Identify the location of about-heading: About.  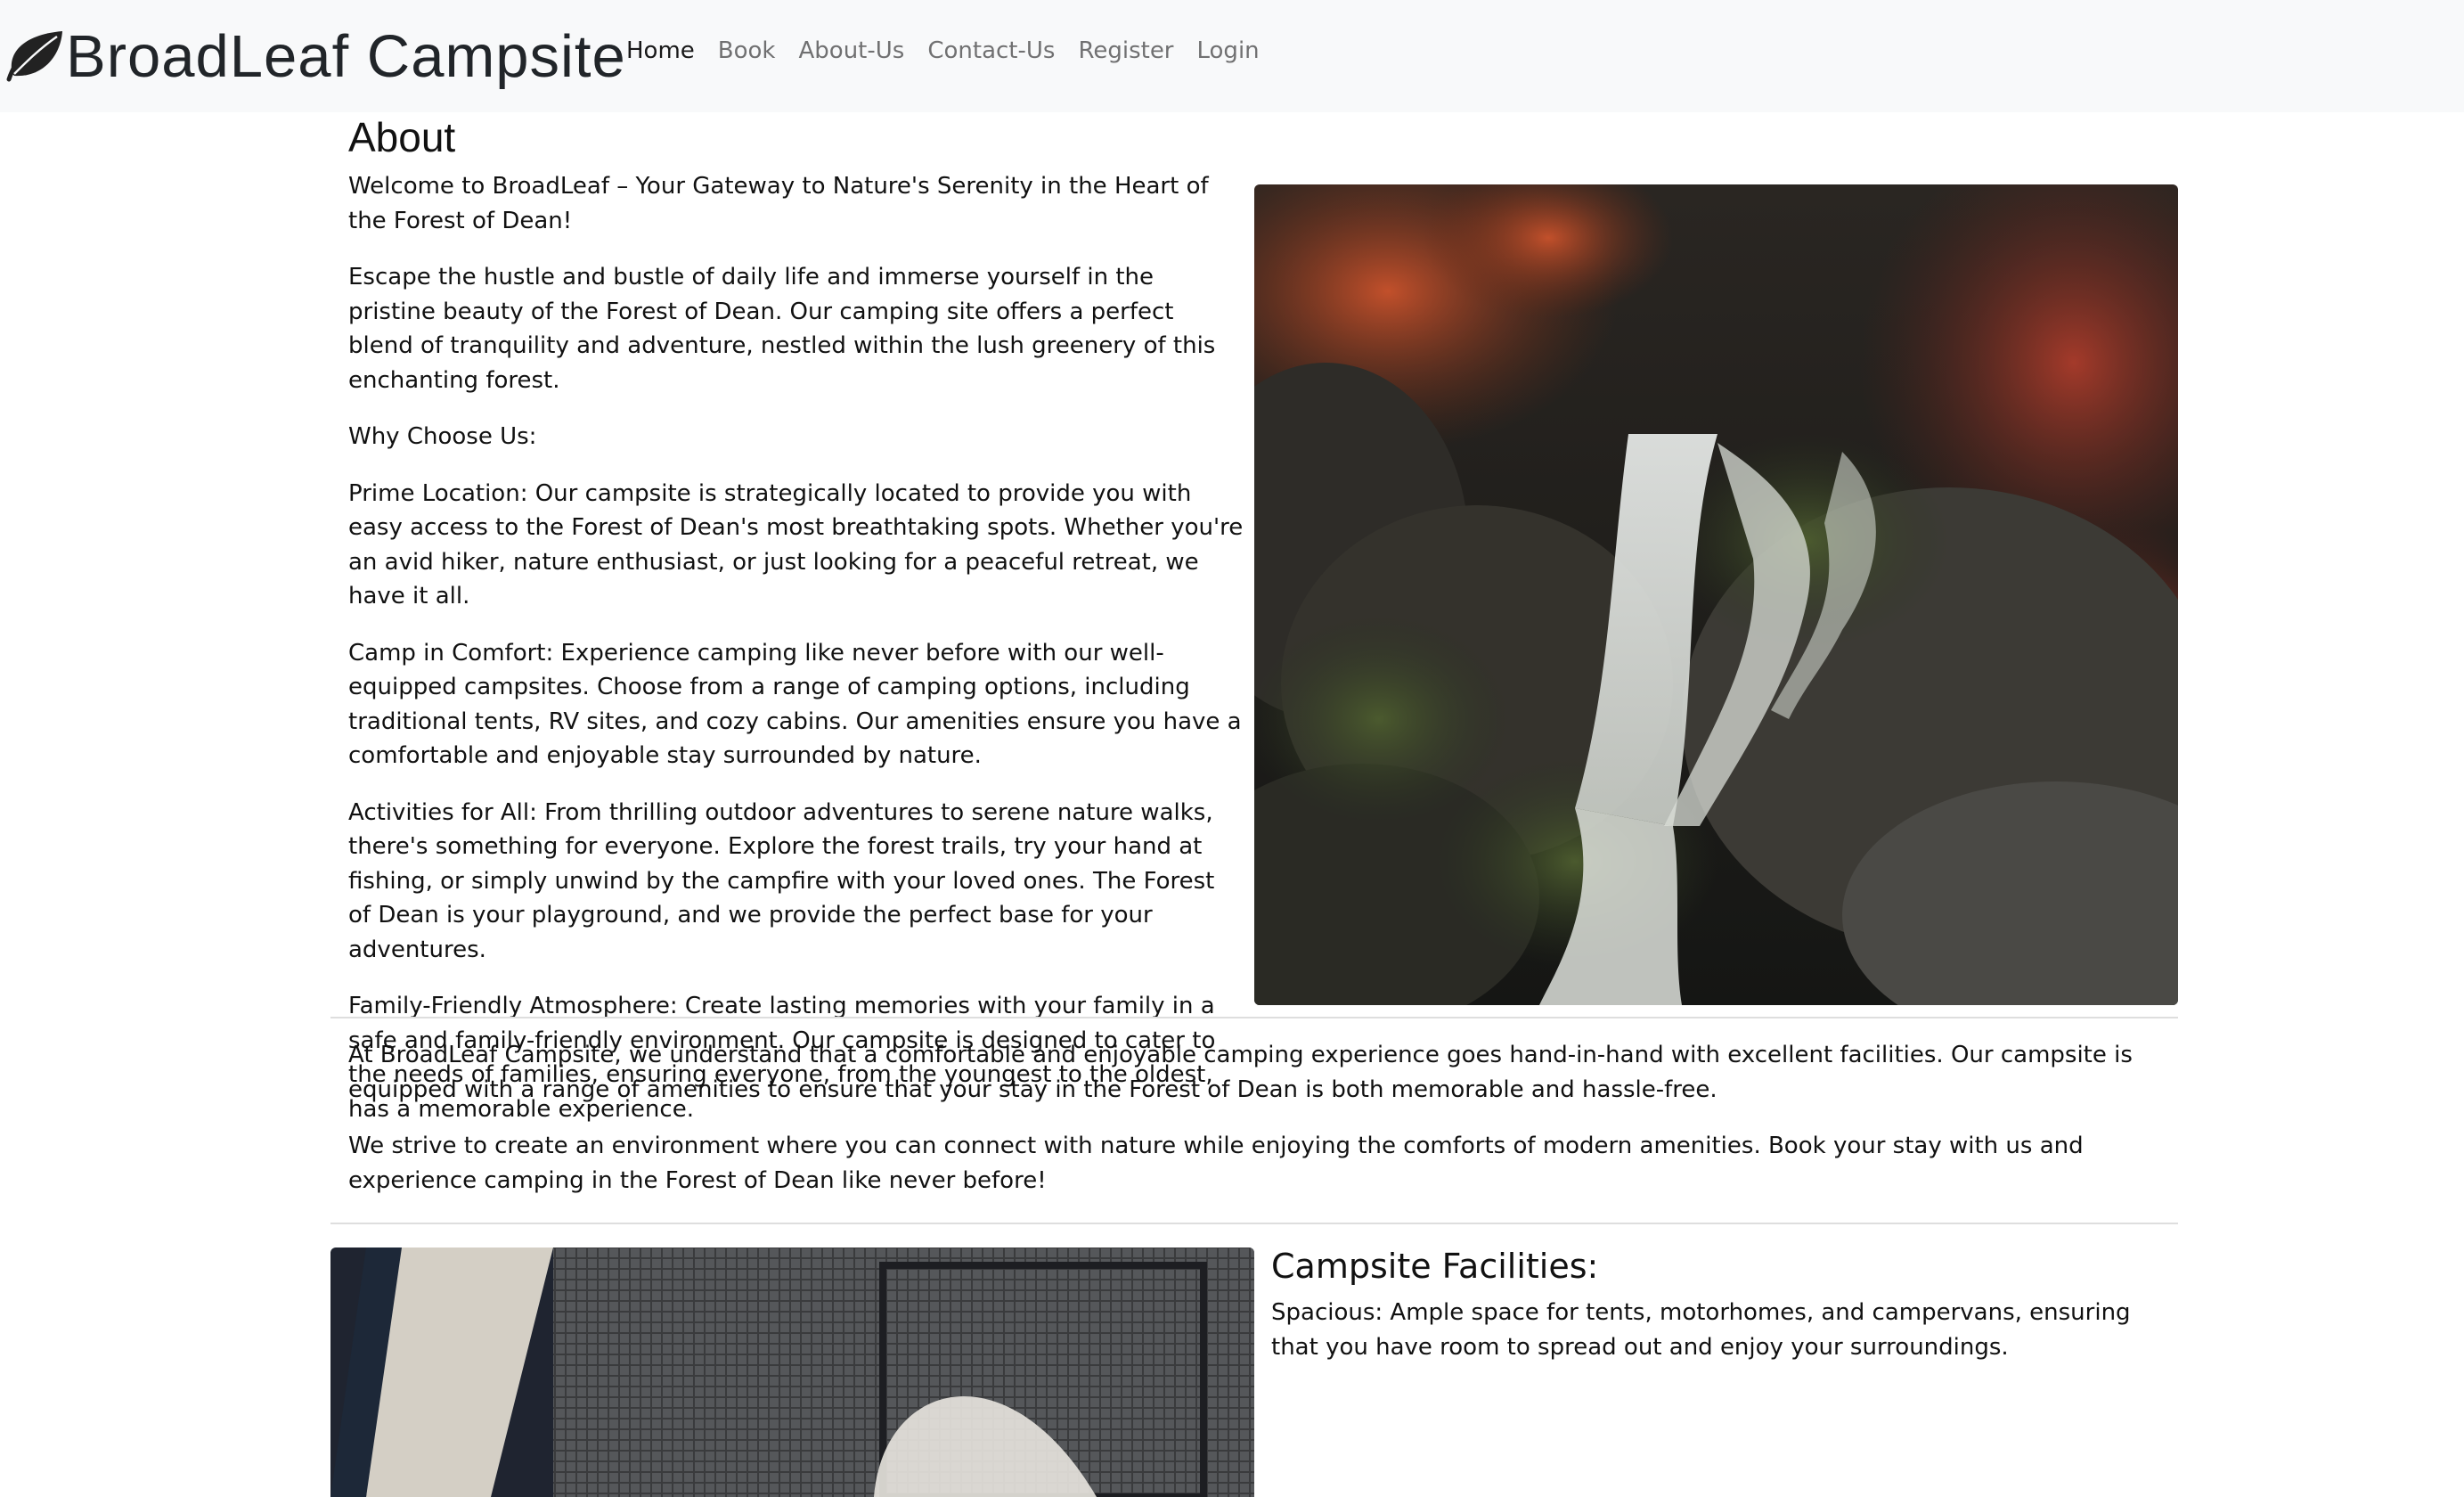
(402, 137).